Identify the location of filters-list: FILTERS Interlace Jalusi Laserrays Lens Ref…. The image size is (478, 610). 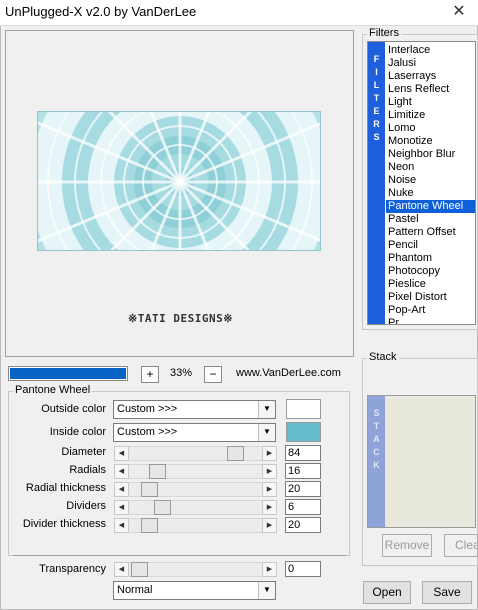
(421, 183).